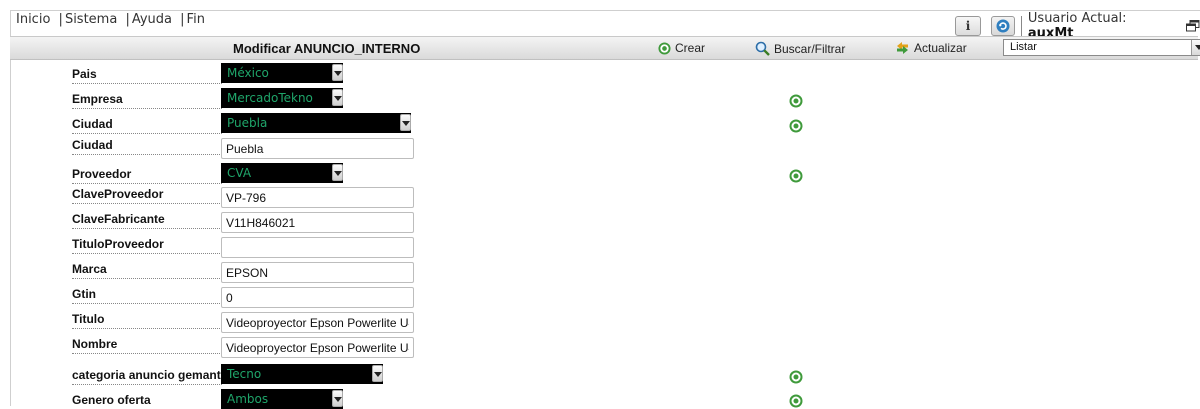 The width and height of the screenshot is (1200, 409). Describe the element at coordinates (1193, 26) in the screenshot. I see `window-restore-icon` at that location.